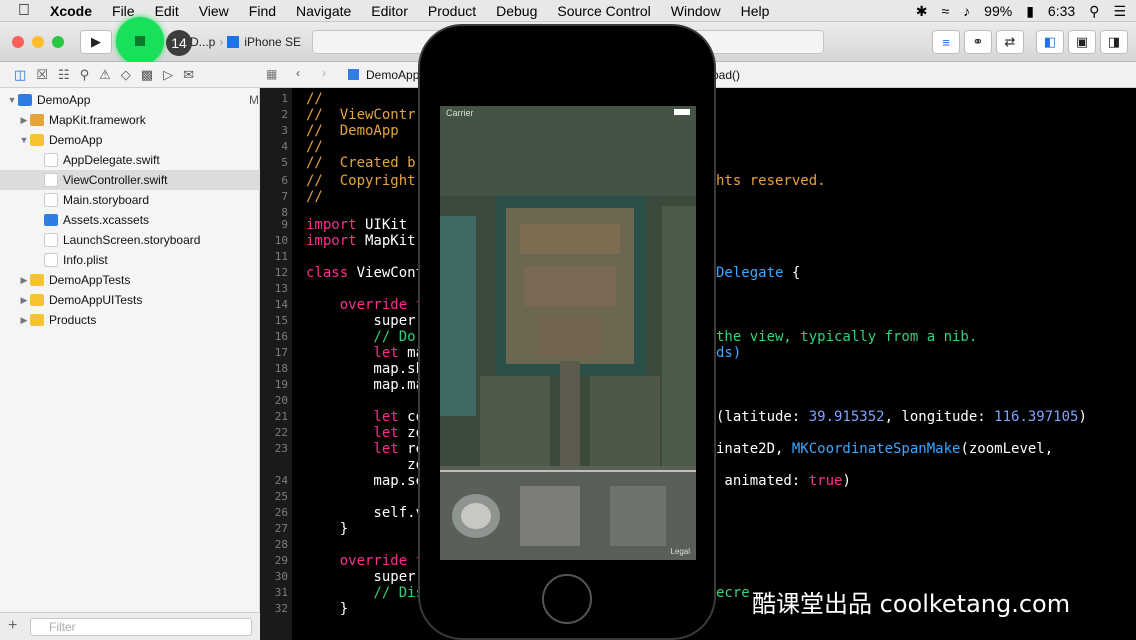  I want to click on tree-item-launchscreen: LaunchScreen.storyboard, so click(151, 240).